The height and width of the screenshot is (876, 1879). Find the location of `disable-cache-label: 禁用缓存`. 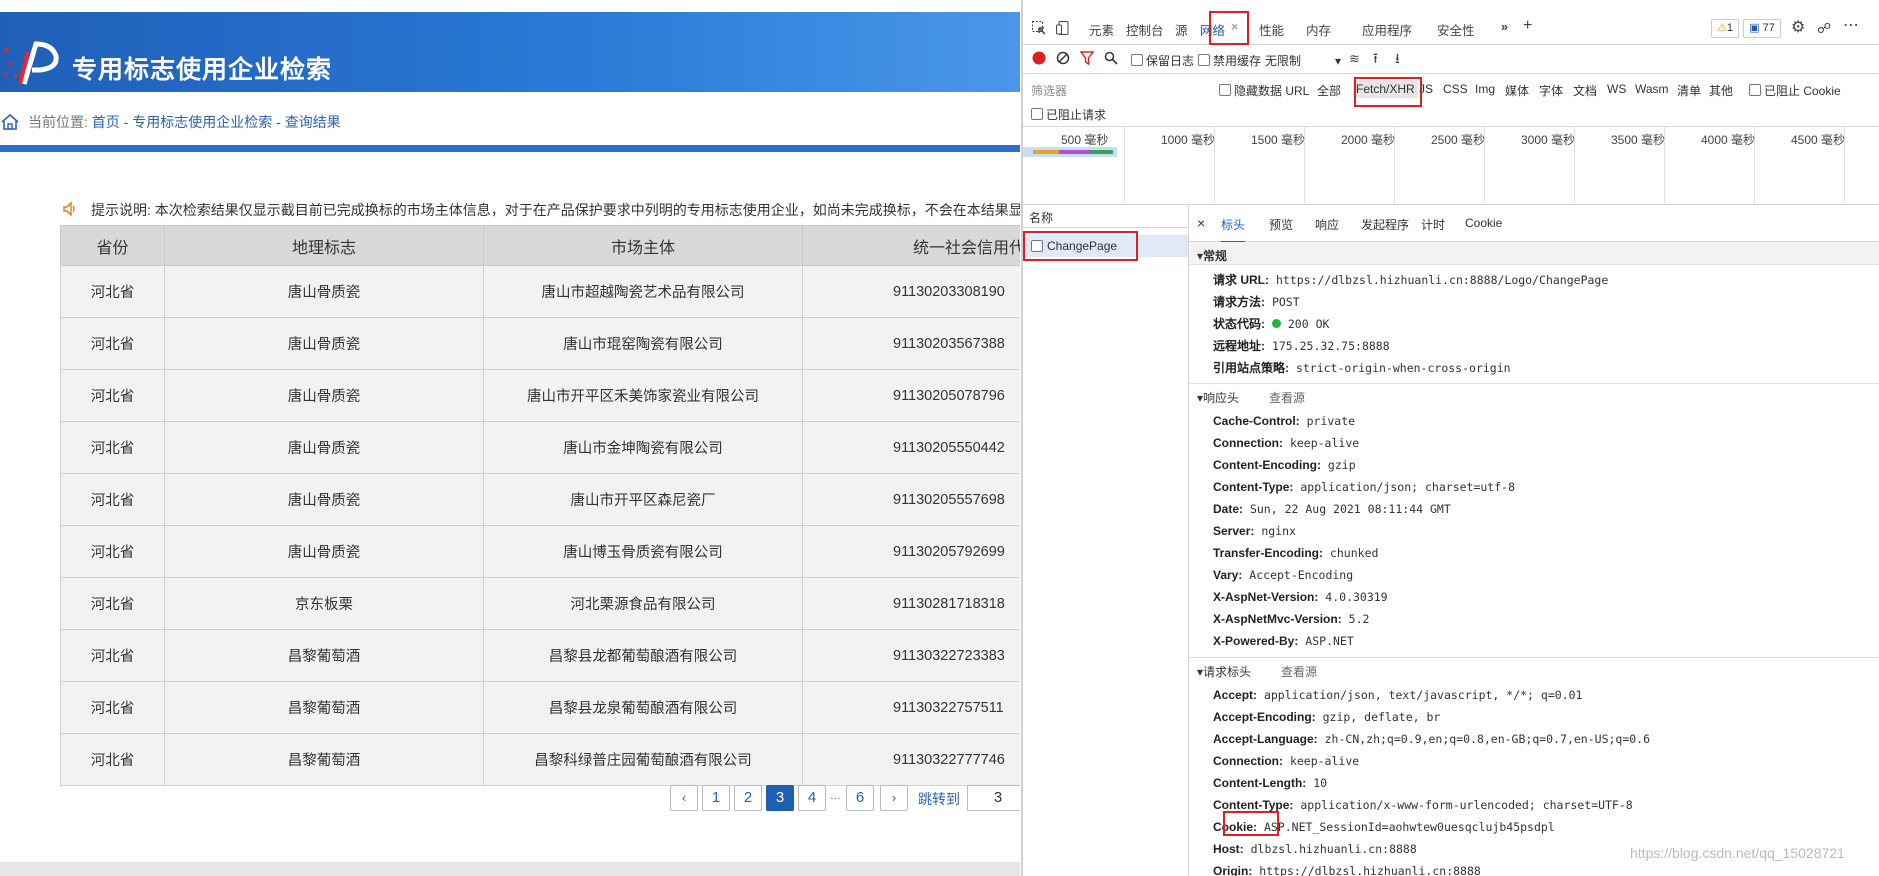

disable-cache-label: 禁用缓存 is located at coordinates (1237, 61).